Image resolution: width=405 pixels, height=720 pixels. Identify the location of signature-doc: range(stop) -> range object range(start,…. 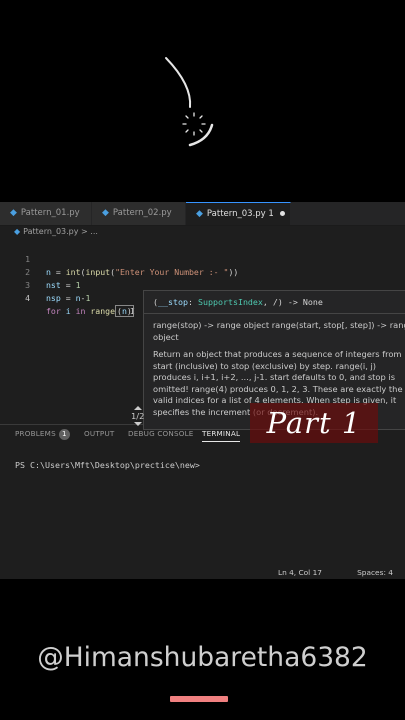
(279, 331).